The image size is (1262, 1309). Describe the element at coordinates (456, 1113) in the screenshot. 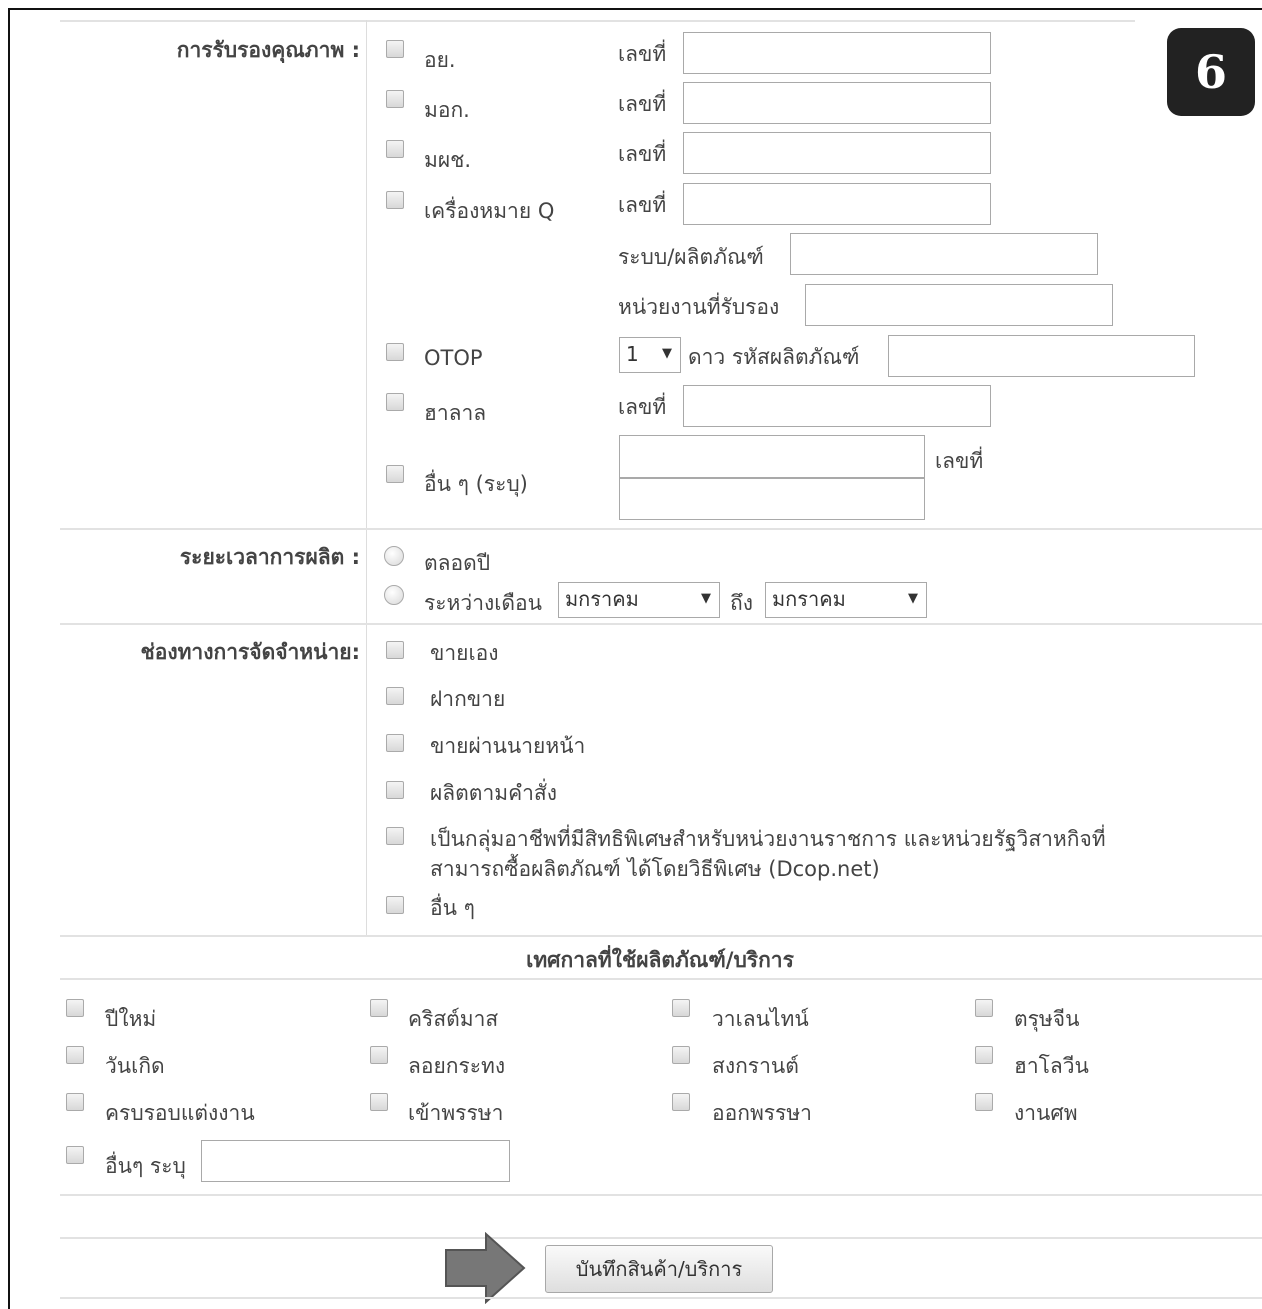

I see `festival-label-buddhist-lent-start: เข้าพรรษา` at that location.